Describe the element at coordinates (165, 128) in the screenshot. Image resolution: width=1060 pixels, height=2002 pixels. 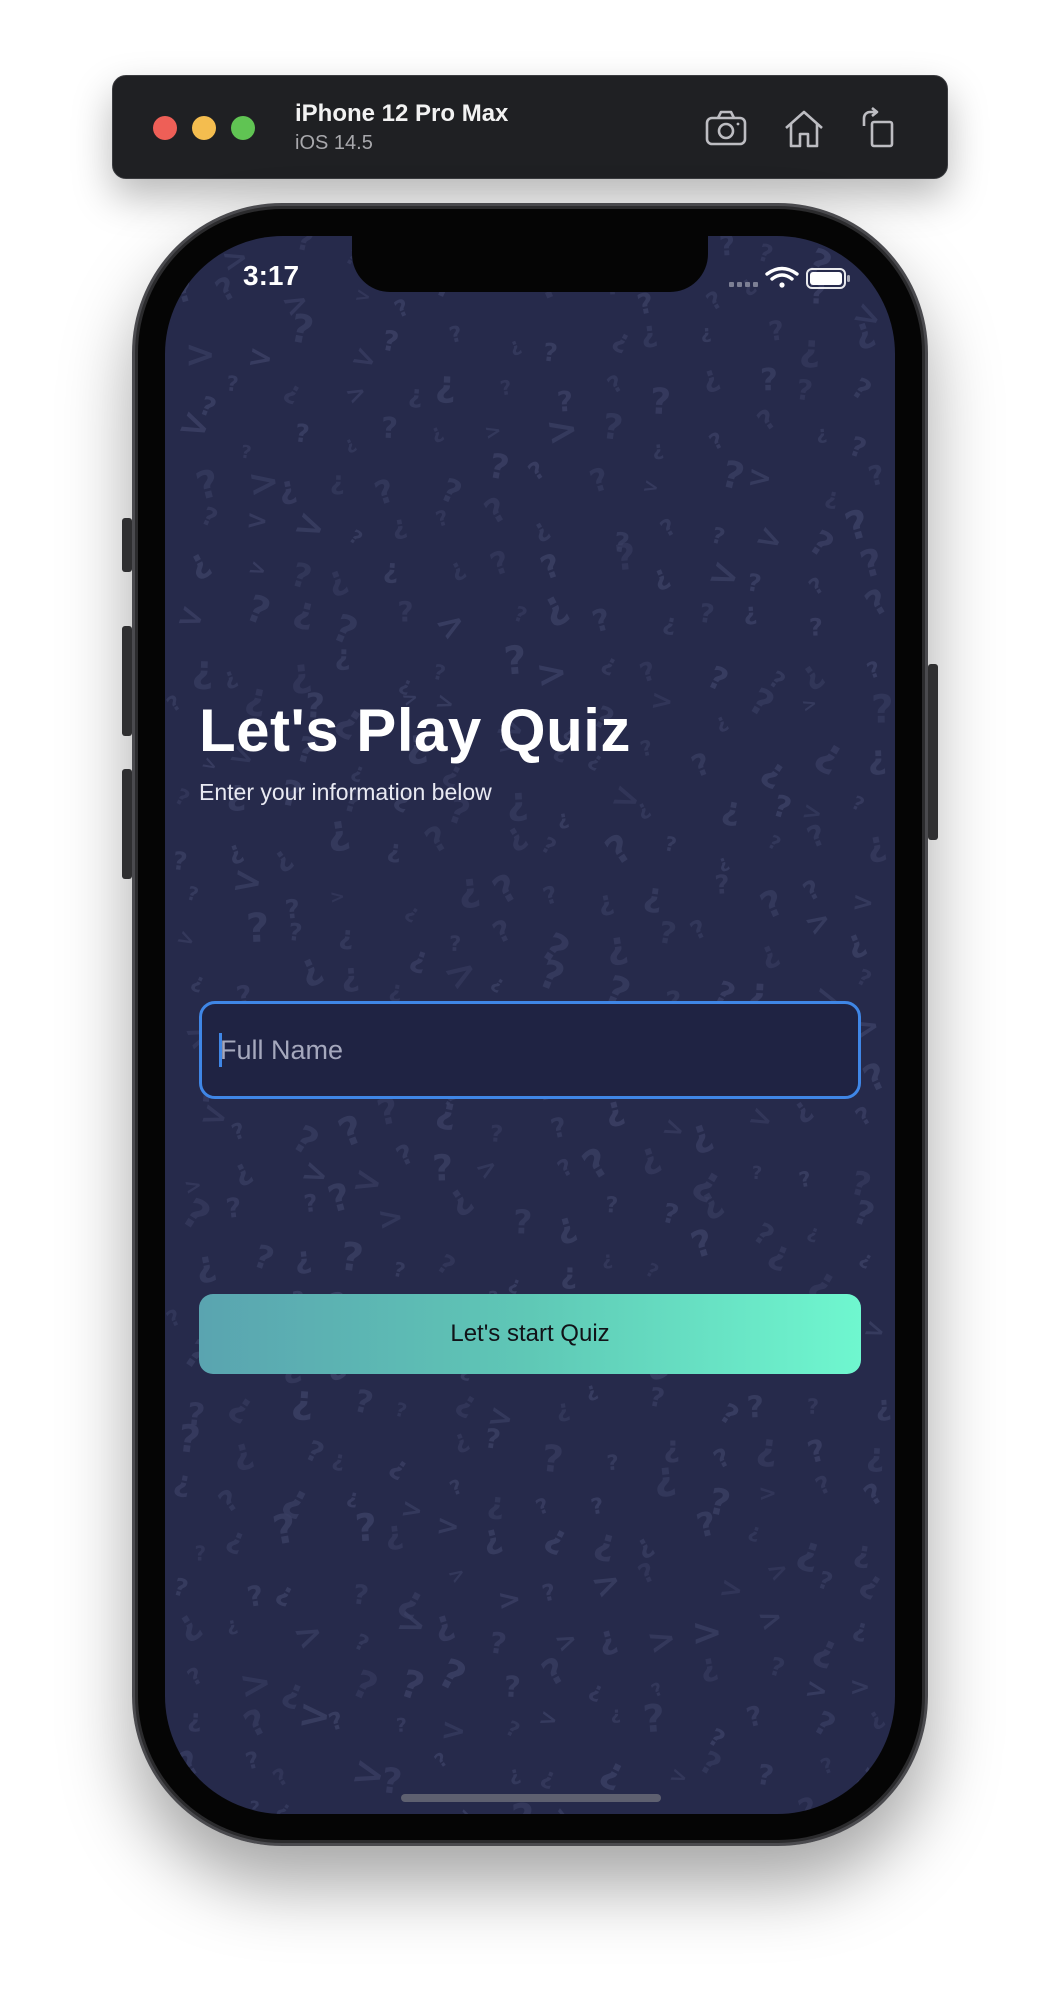
I see `close-window-button` at that location.